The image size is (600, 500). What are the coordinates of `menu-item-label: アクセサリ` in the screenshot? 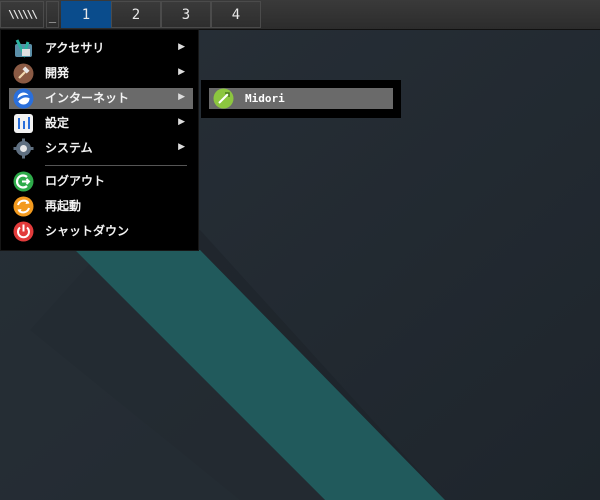 It's located at (75, 48).